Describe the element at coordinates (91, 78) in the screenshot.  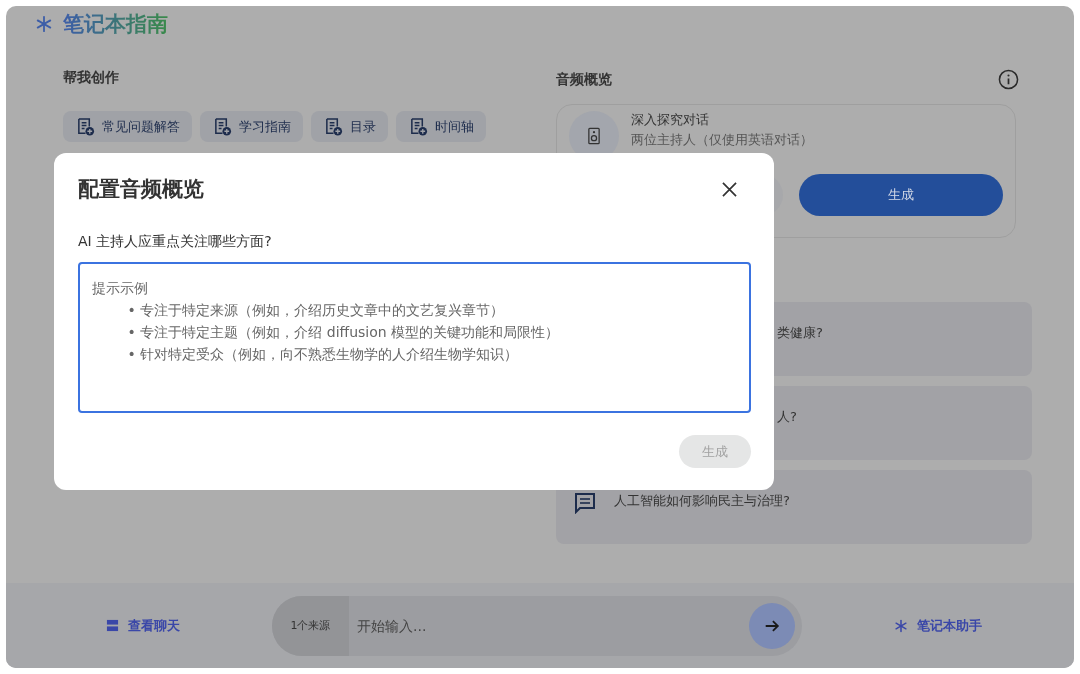
I see `section-heading: 帮我创作` at that location.